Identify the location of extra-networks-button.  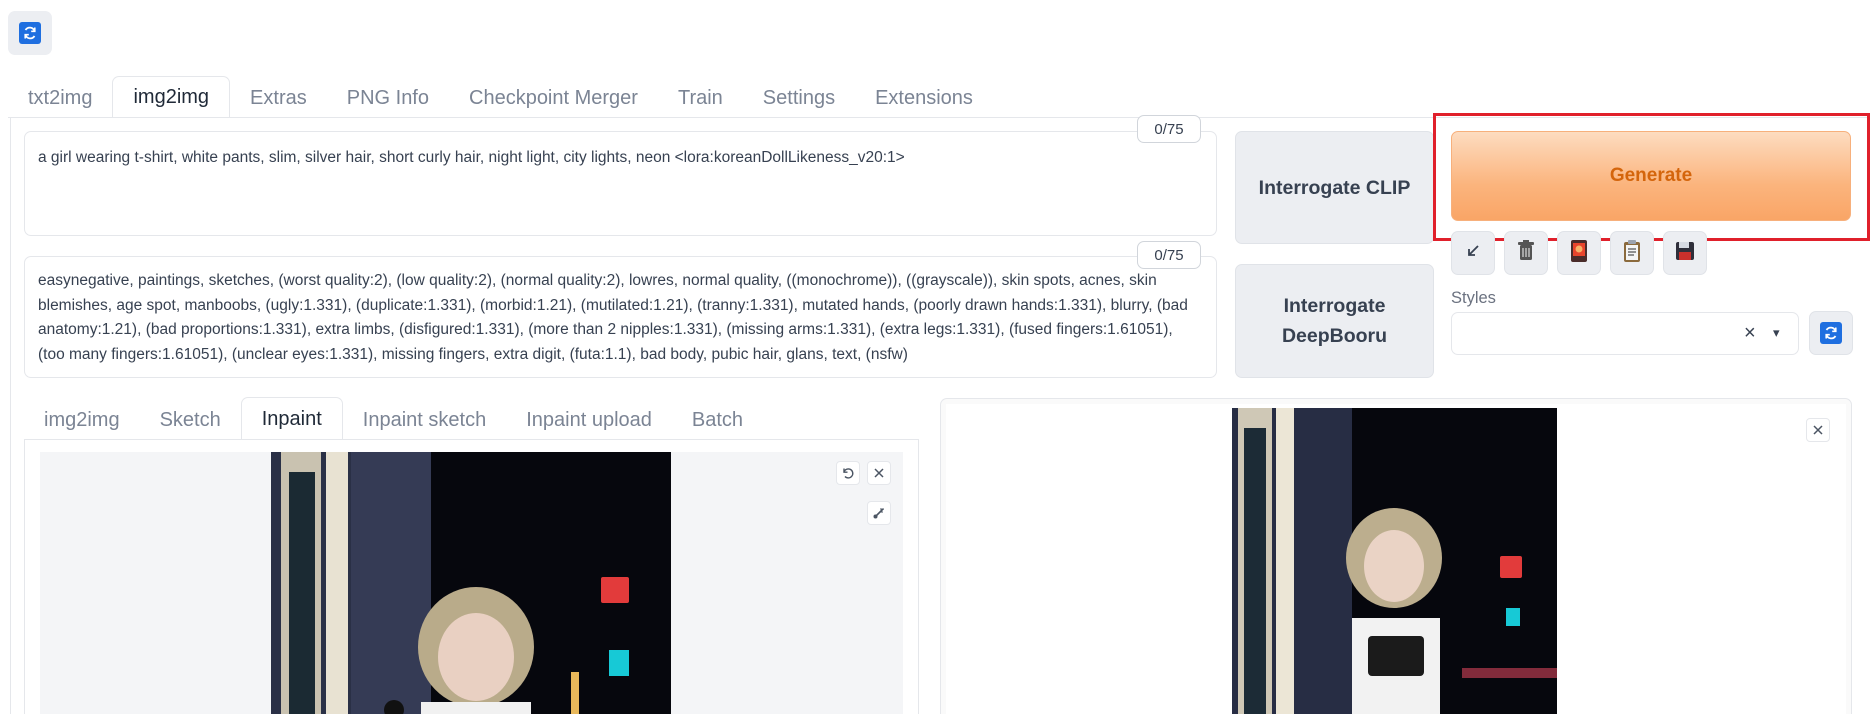
(1579, 253).